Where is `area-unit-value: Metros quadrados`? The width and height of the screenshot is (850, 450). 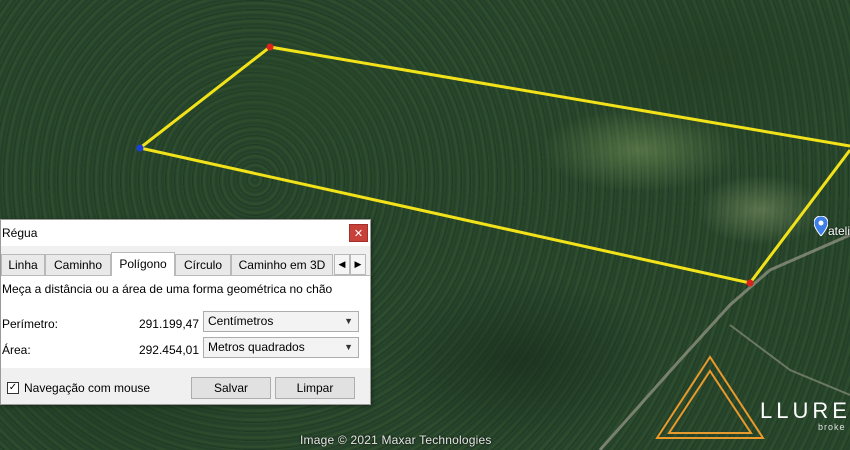 area-unit-value: Metros quadrados is located at coordinates (256, 347).